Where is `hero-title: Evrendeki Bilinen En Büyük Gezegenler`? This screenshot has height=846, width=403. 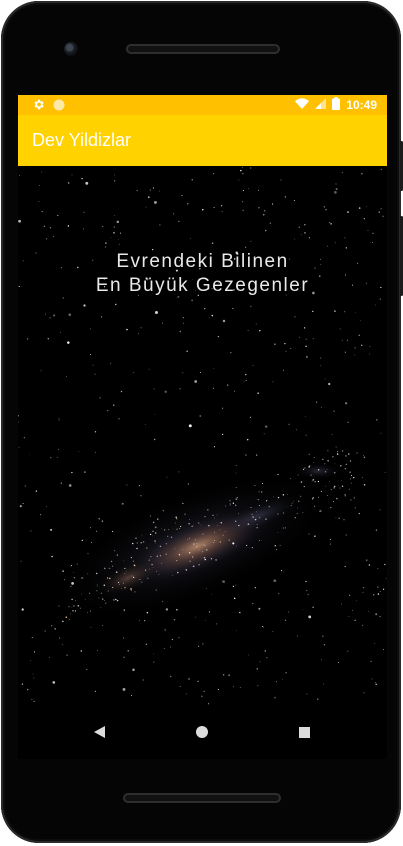 hero-title: Evrendeki Bilinen En Büyük Gezegenler is located at coordinates (202, 274).